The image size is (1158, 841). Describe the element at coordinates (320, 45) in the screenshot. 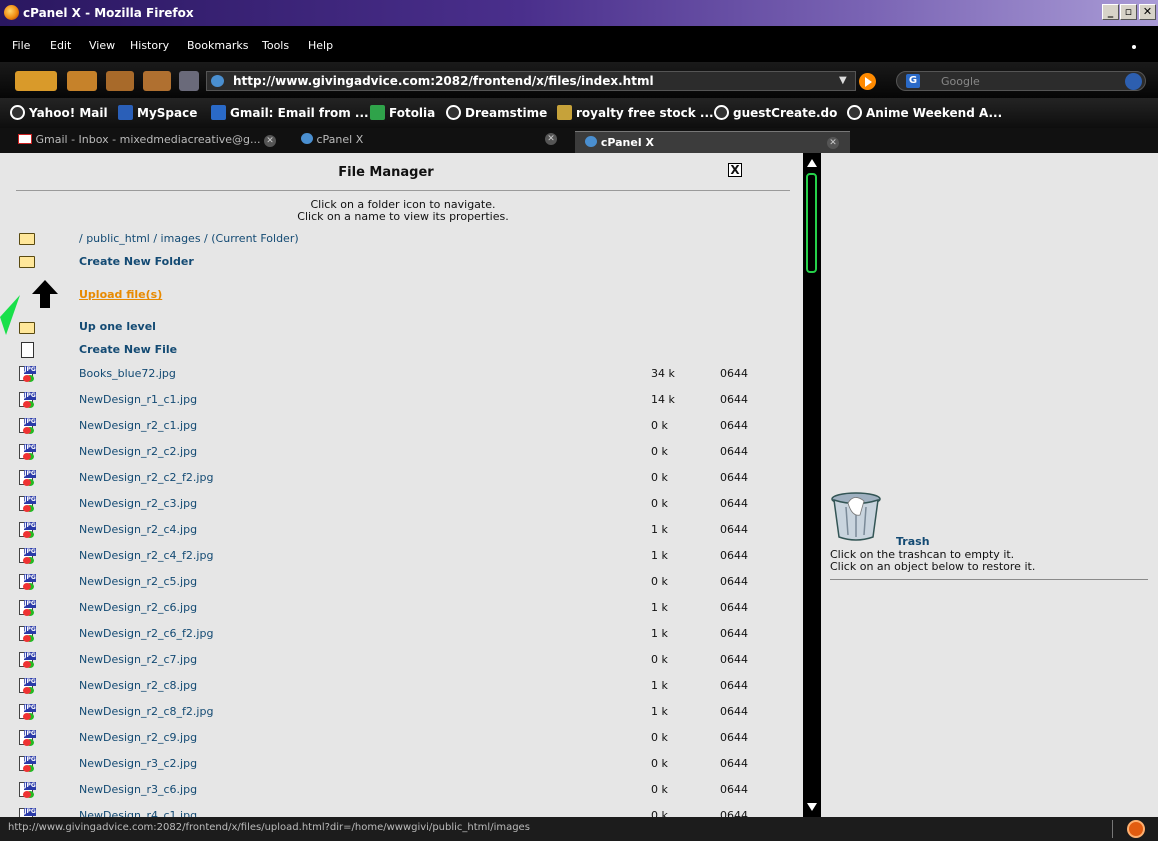

I see `menu-help: Help` at that location.